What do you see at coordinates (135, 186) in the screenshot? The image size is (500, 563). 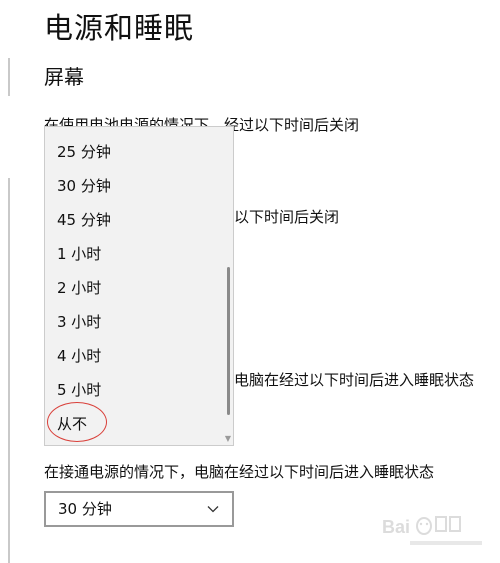 I see `option-item: 30 分钟` at bounding box center [135, 186].